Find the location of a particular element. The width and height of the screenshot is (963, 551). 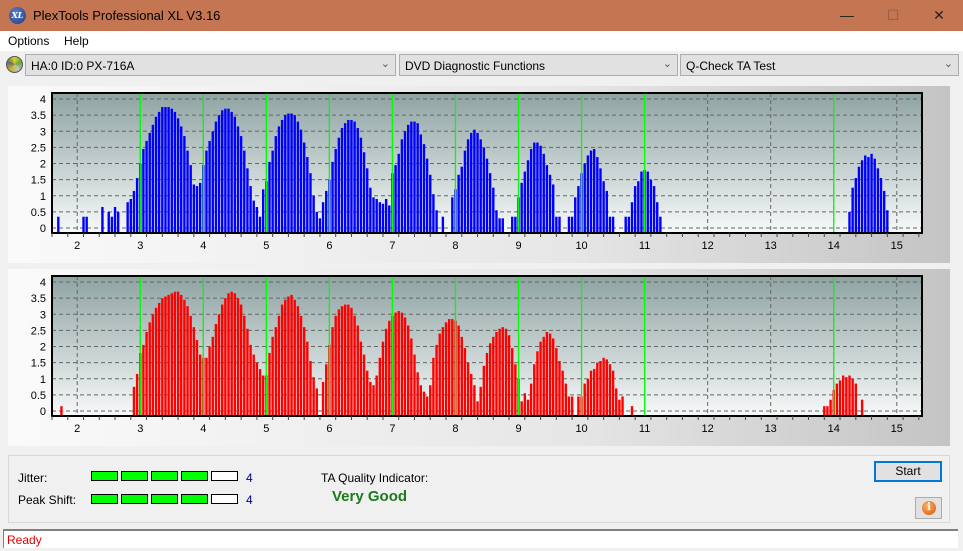

jitter-meter-segment is located at coordinates (164, 476).